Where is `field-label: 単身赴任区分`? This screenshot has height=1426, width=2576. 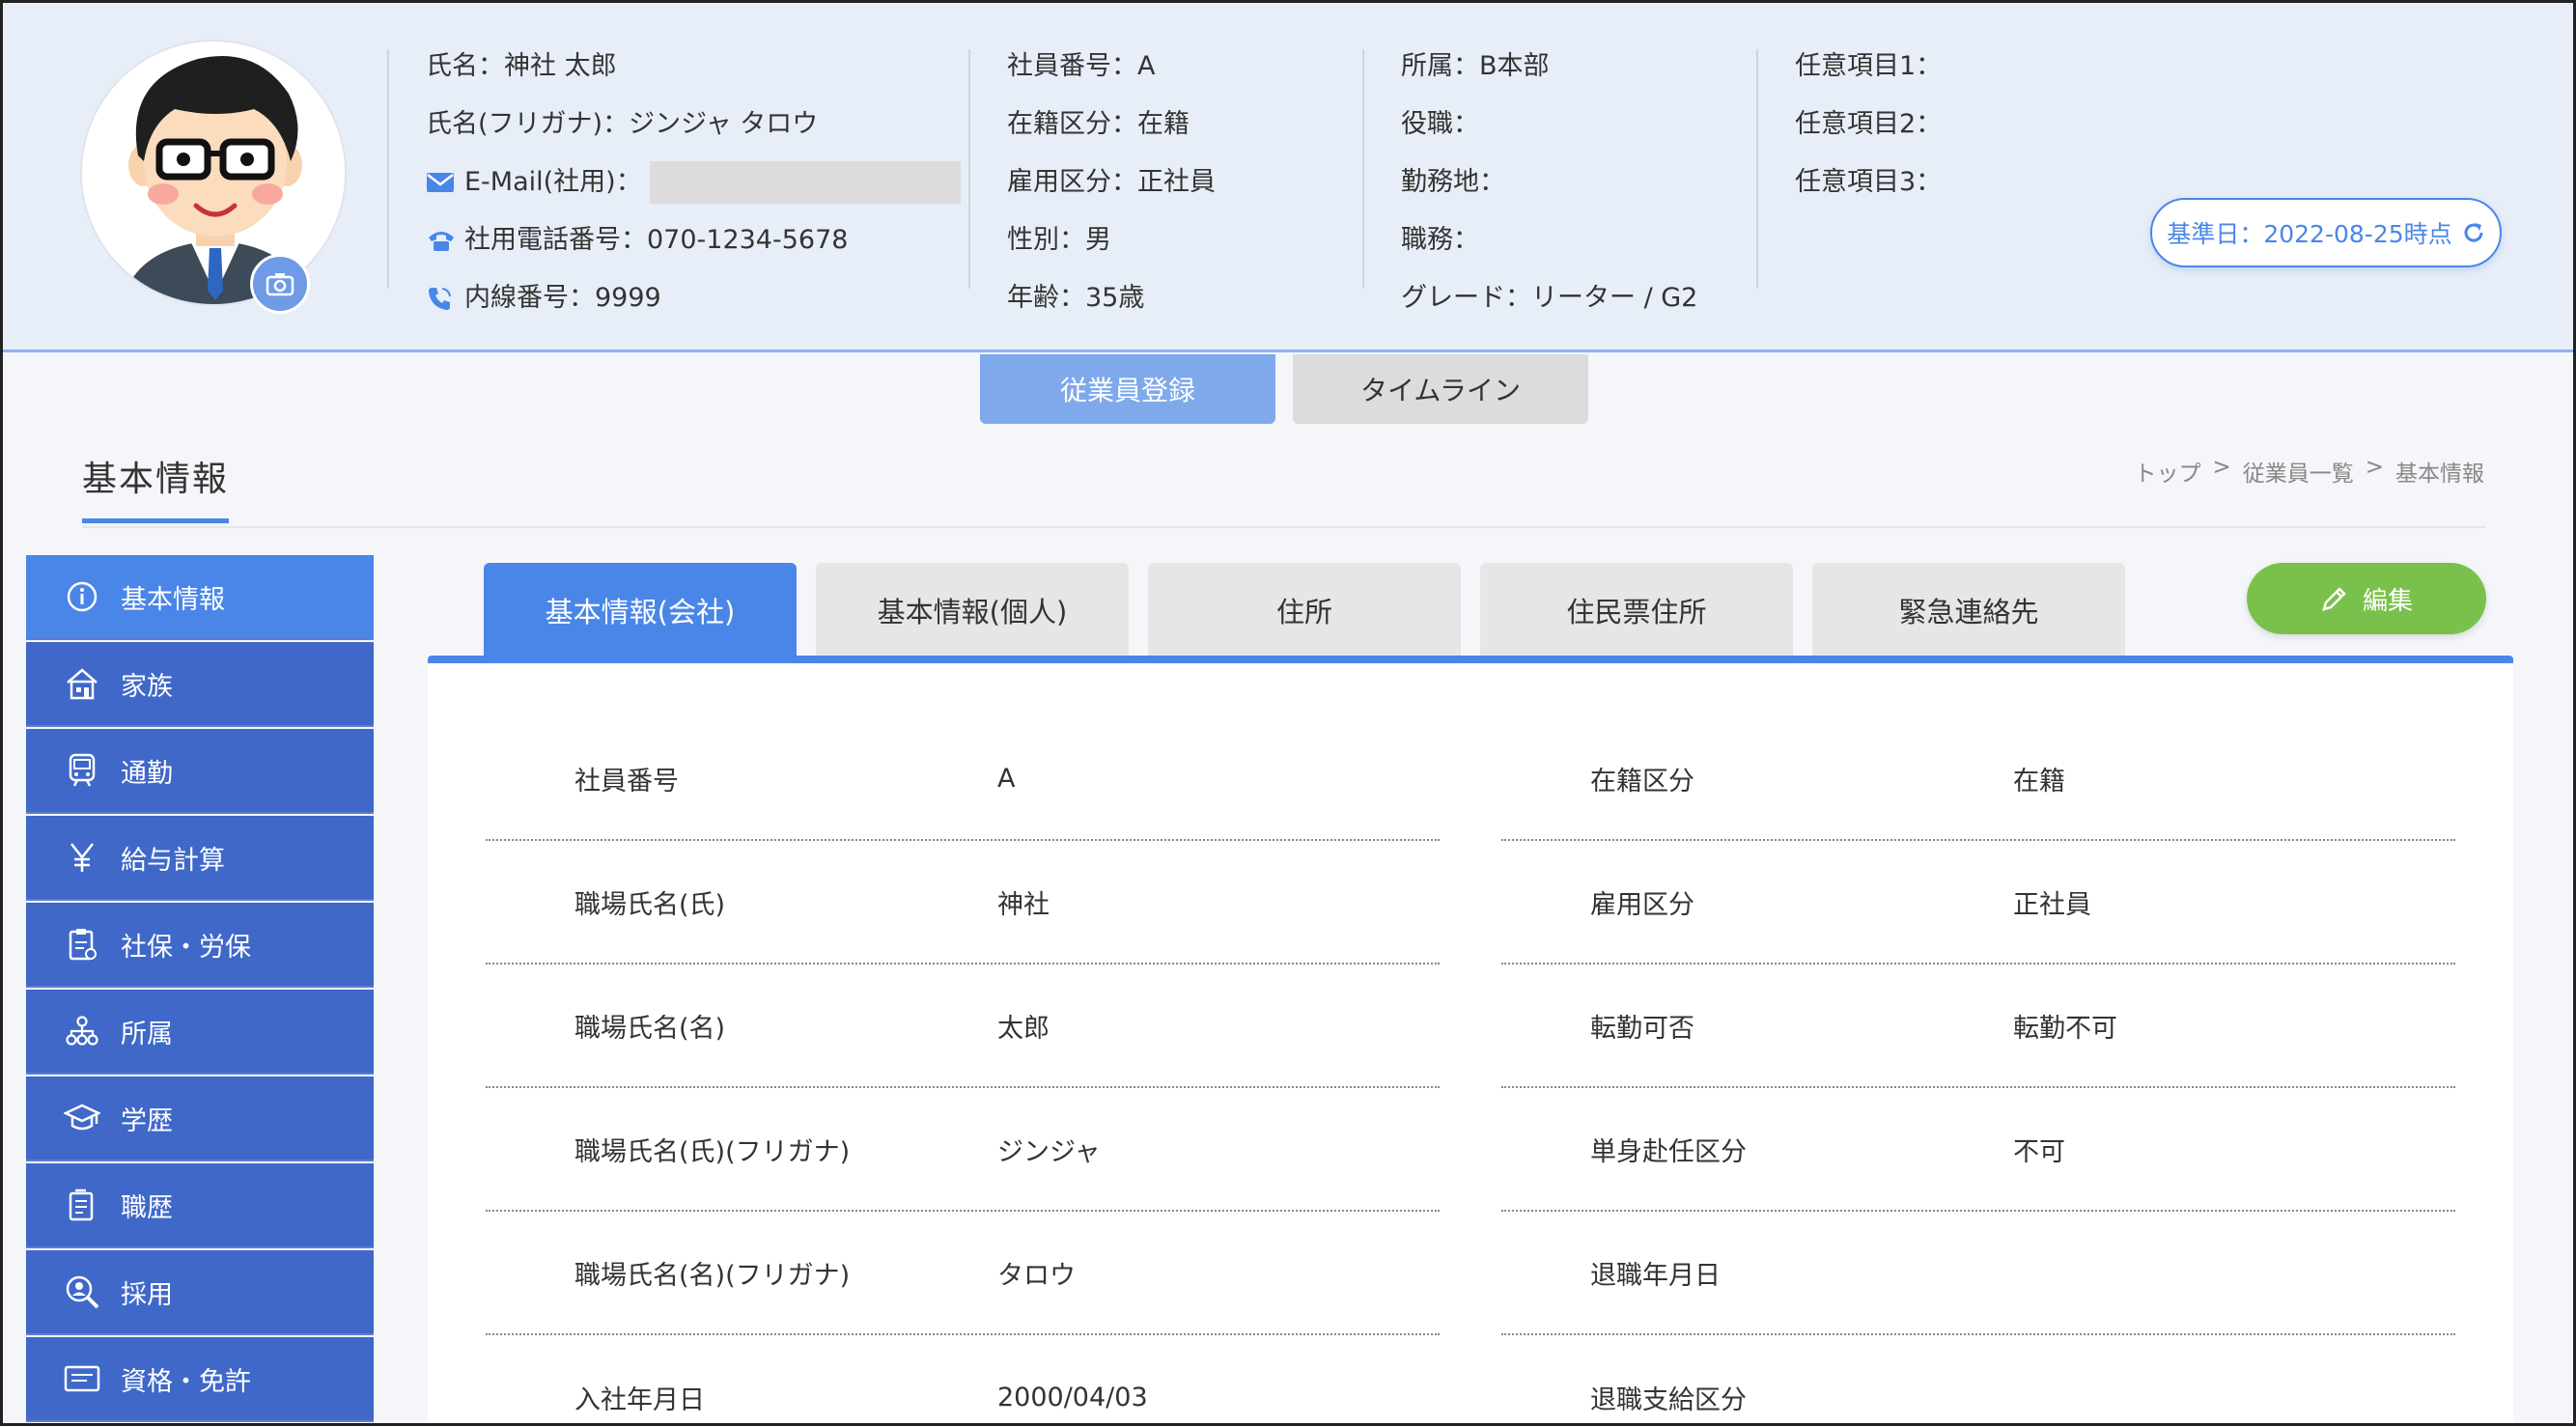 field-label: 単身赴任区分 is located at coordinates (1669, 1151).